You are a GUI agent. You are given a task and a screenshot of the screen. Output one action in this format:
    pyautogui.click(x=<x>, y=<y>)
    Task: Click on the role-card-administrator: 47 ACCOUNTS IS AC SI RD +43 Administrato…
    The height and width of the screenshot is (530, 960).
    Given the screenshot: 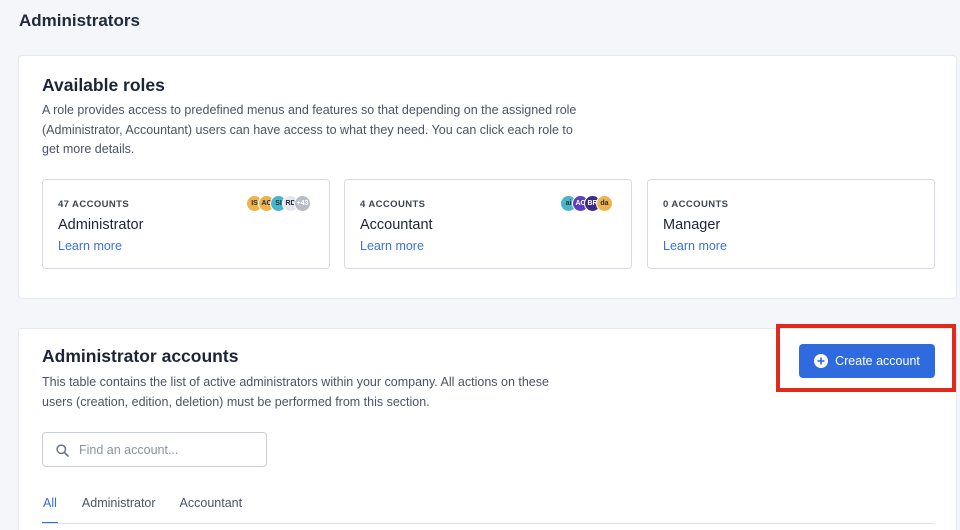 What is the action you would take?
    pyautogui.click(x=186, y=224)
    